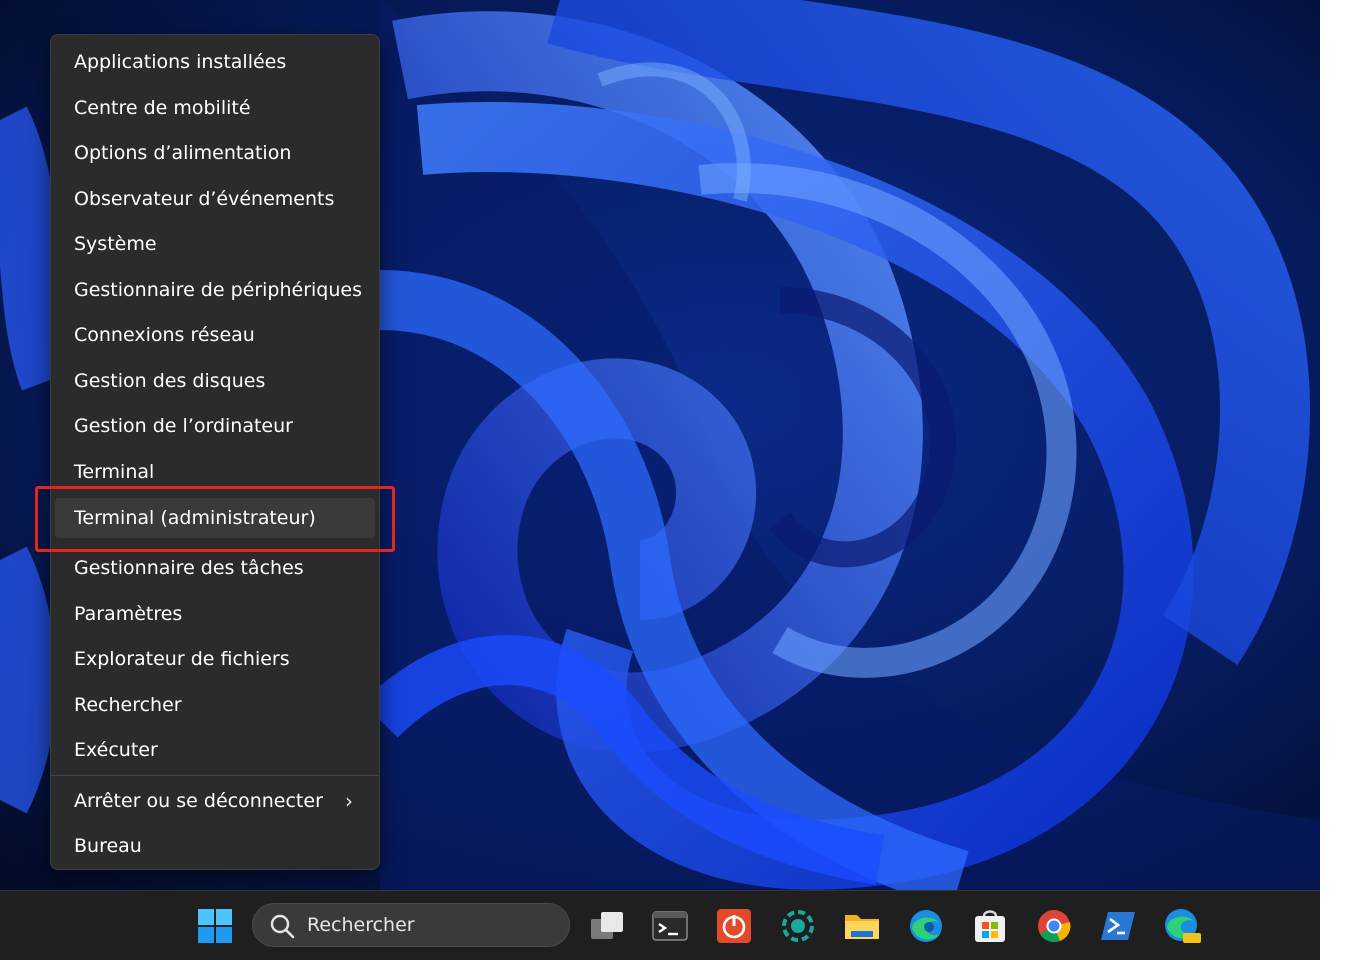 Image resolution: width=1360 pixels, height=960 pixels. What do you see at coordinates (170, 381) in the screenshot?
I see `menu-item-label: Gestion des disques` at bounding box center [170, 381].